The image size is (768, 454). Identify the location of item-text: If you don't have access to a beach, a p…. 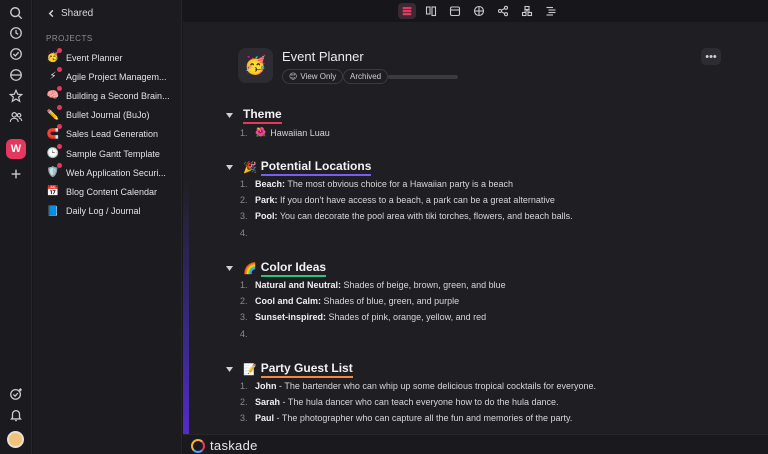
(416, 200).